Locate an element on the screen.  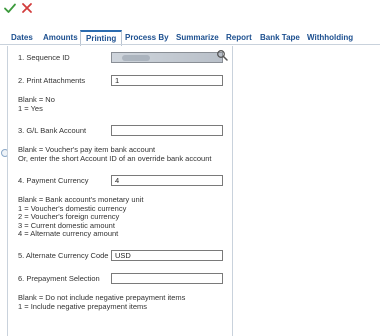
gl-bank-account-label: 3. G/L Bank Account is located at coordinates (52, 130).